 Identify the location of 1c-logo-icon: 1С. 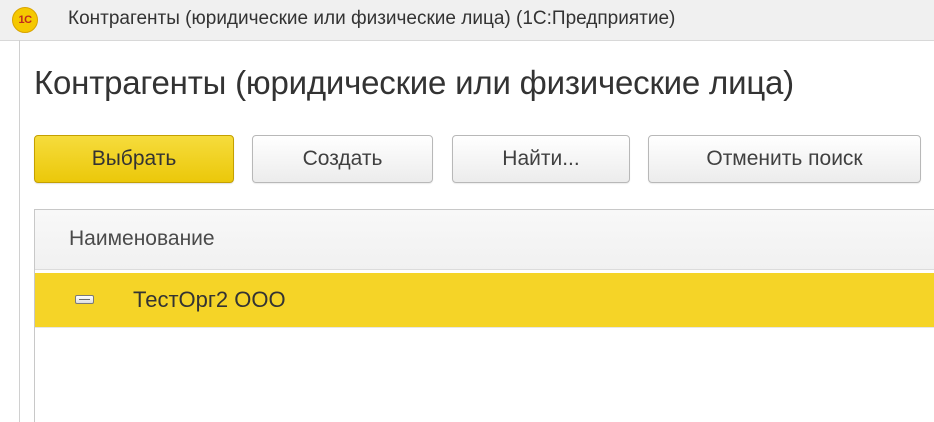
(25, 20).